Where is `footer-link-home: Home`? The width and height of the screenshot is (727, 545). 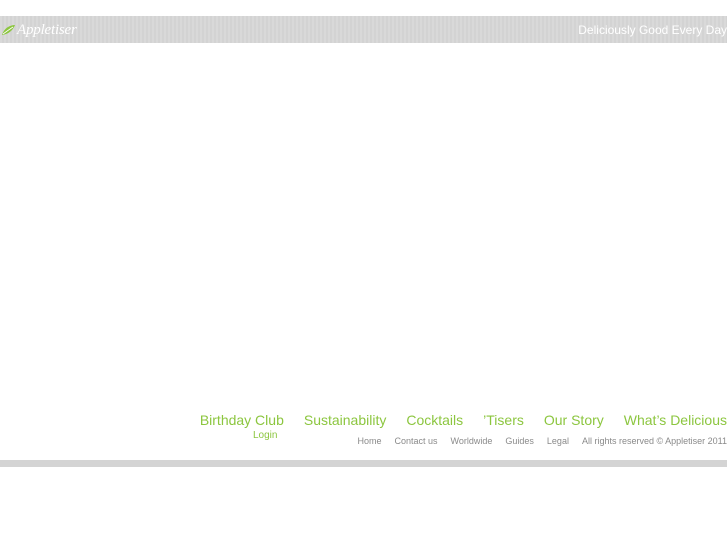
footer-link-home: Home is located at coordinates (369, 441).